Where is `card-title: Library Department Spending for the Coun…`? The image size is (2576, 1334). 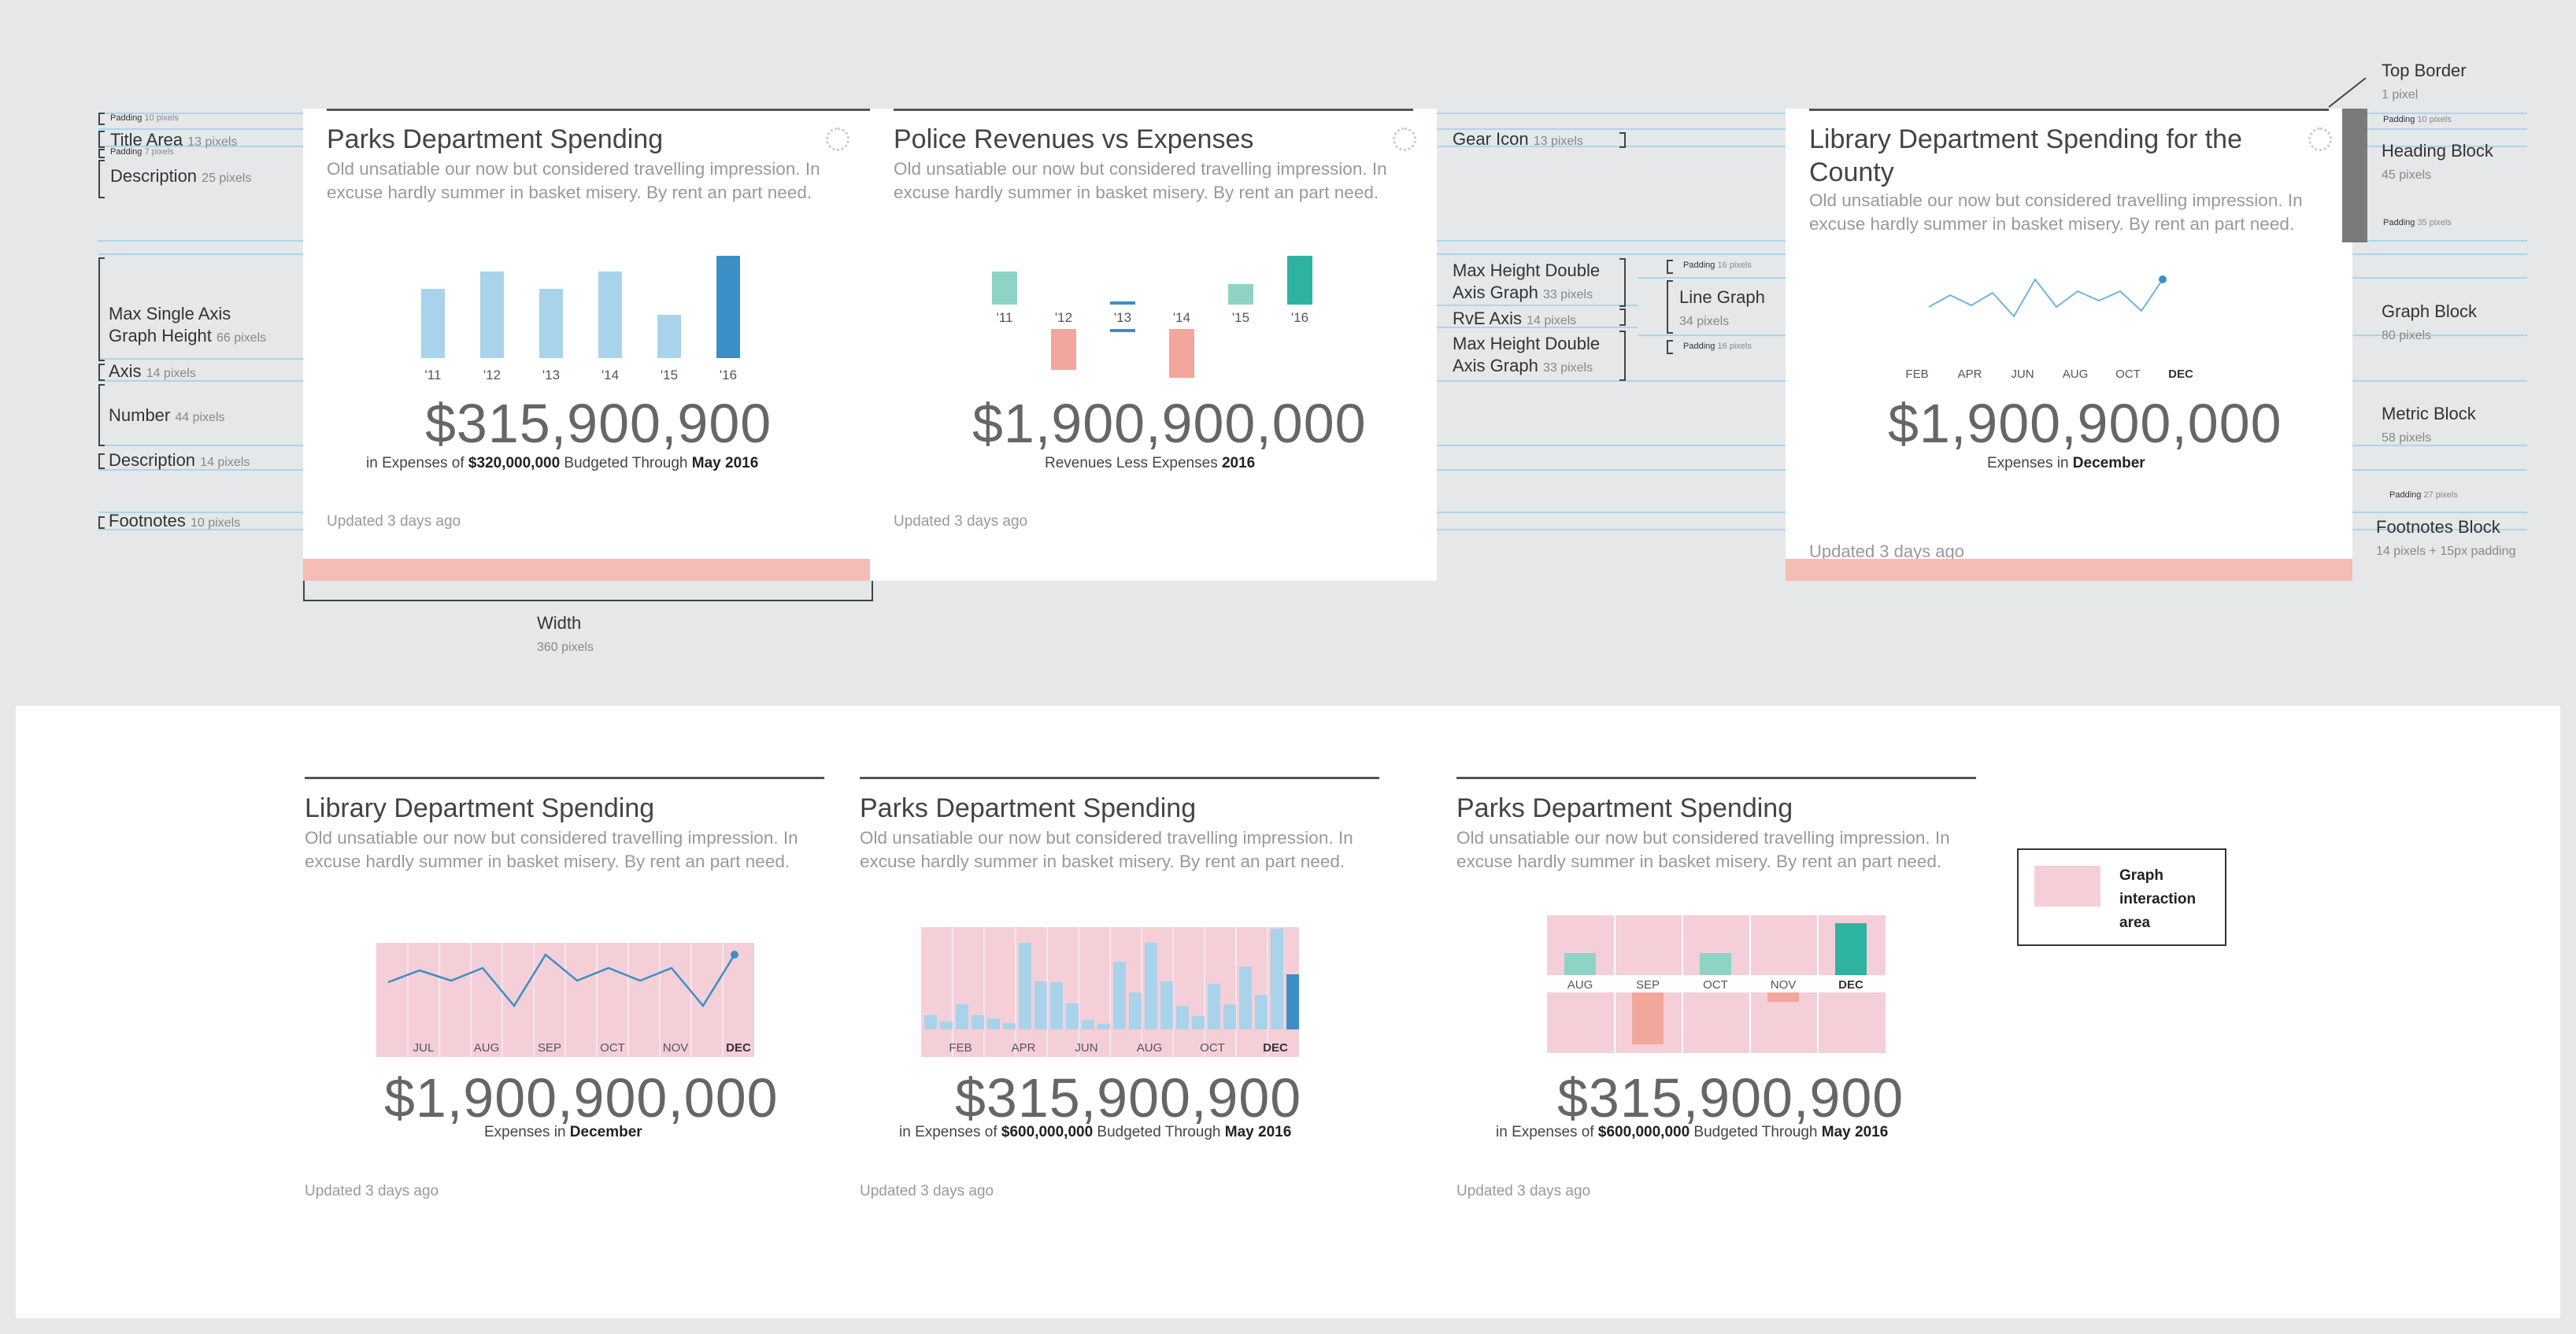
card-title: Library Department Spending for the Coun… is located at coordinates (2025, 155).